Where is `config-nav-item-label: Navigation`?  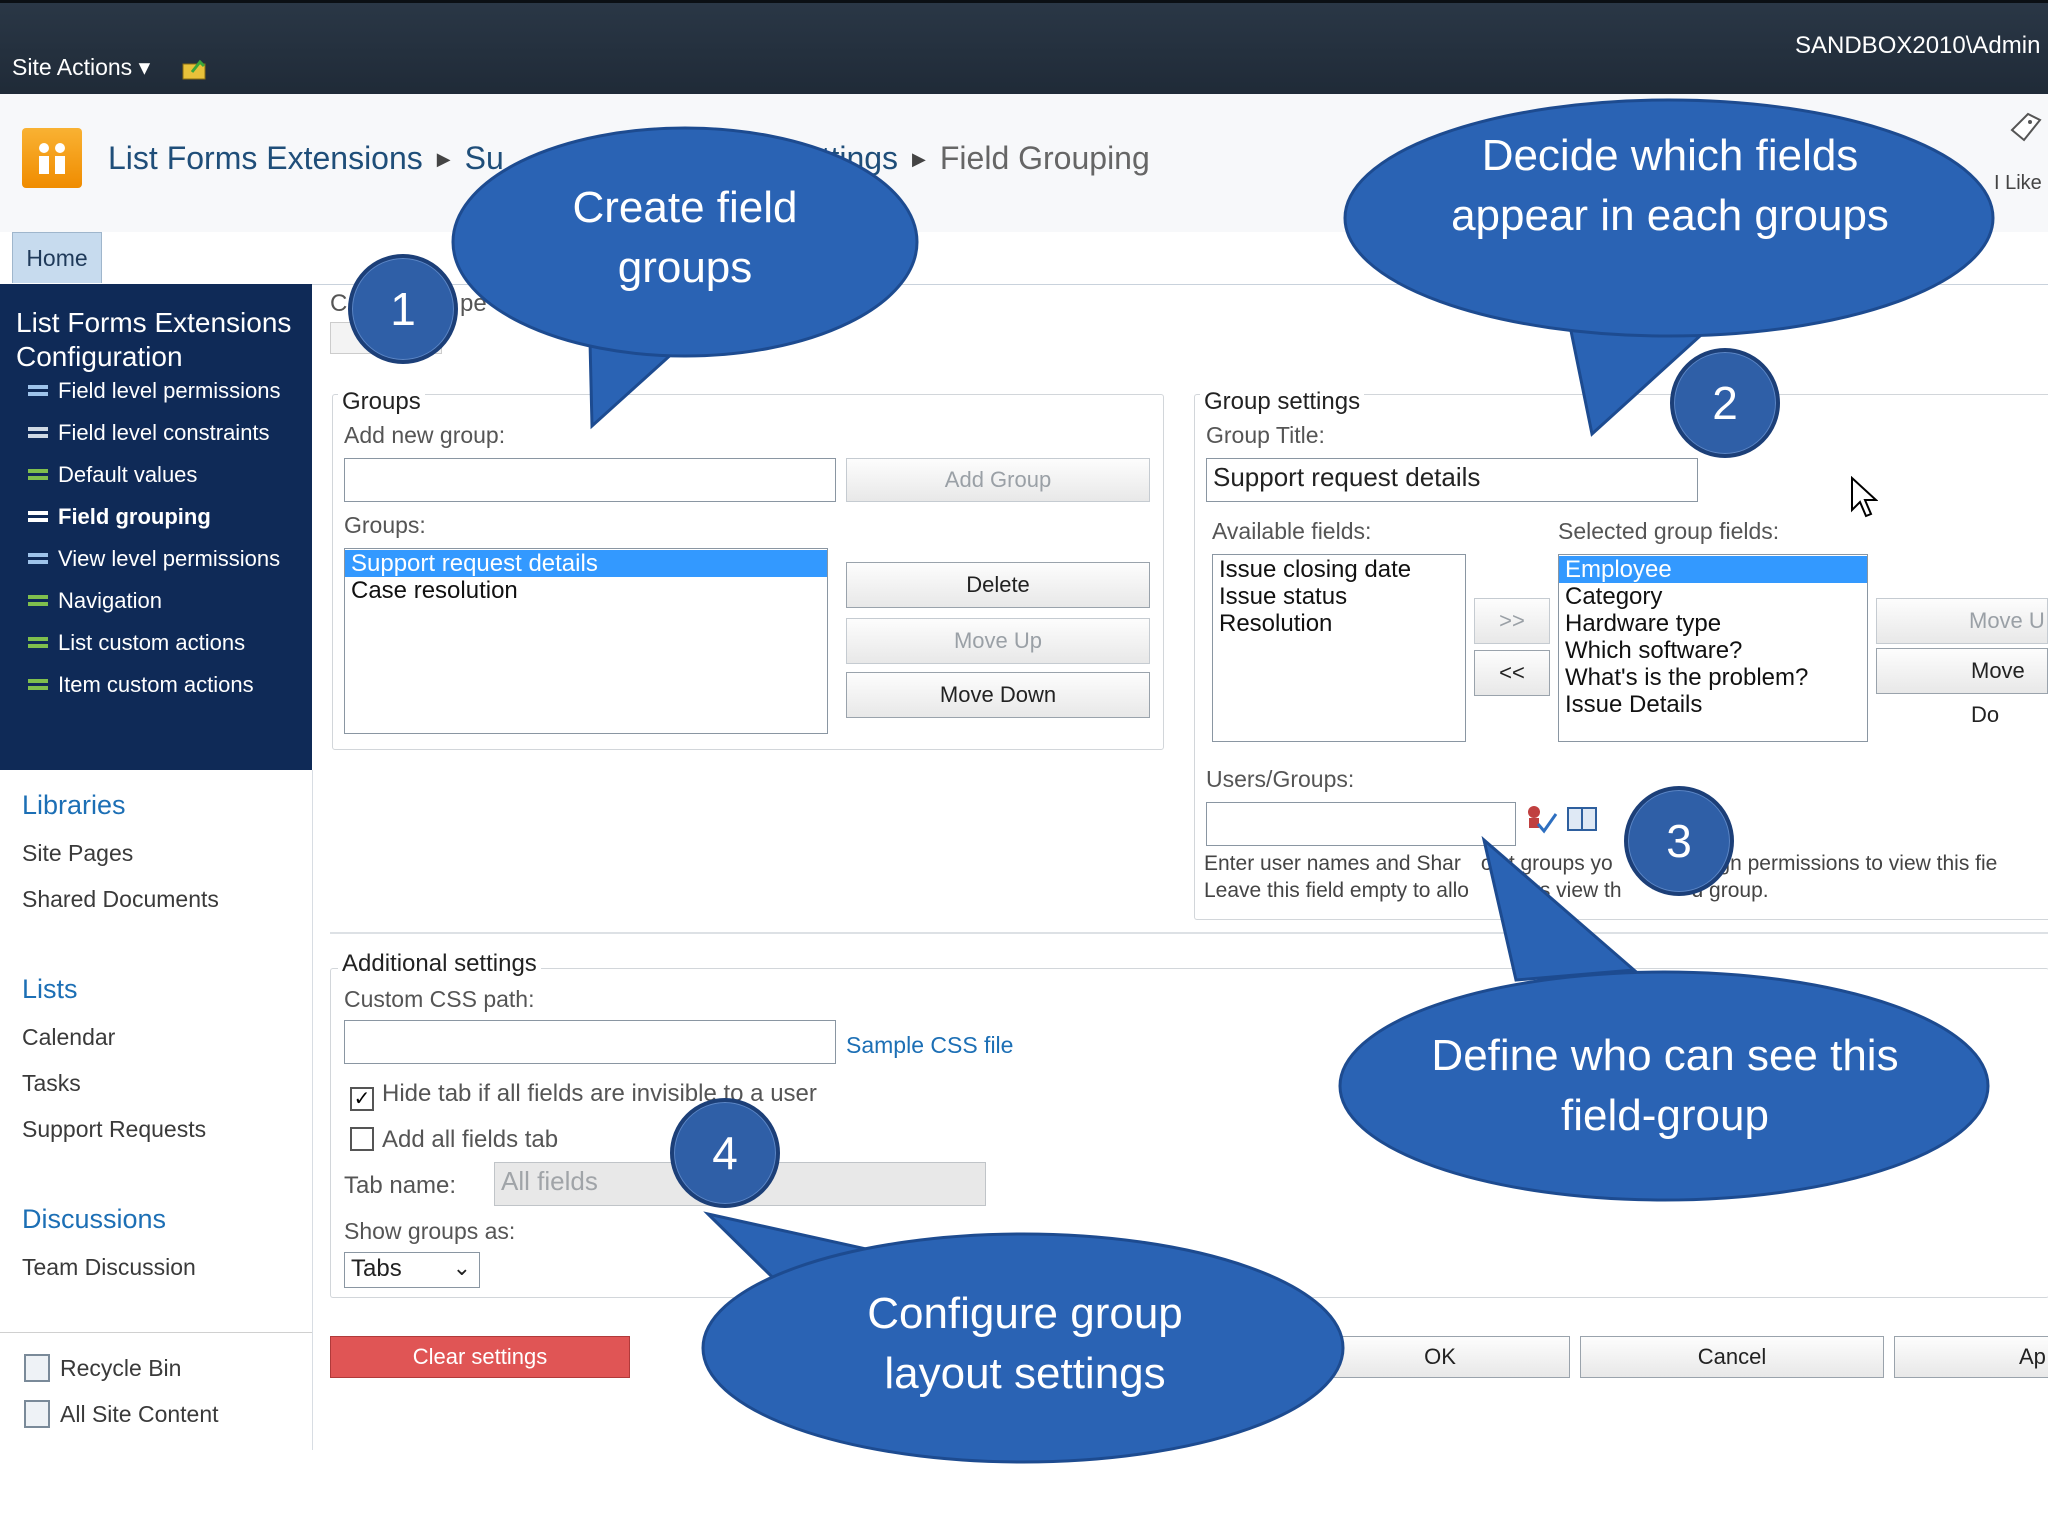 config-nav-item-label: Navigation is located at coordinates (110, 600).